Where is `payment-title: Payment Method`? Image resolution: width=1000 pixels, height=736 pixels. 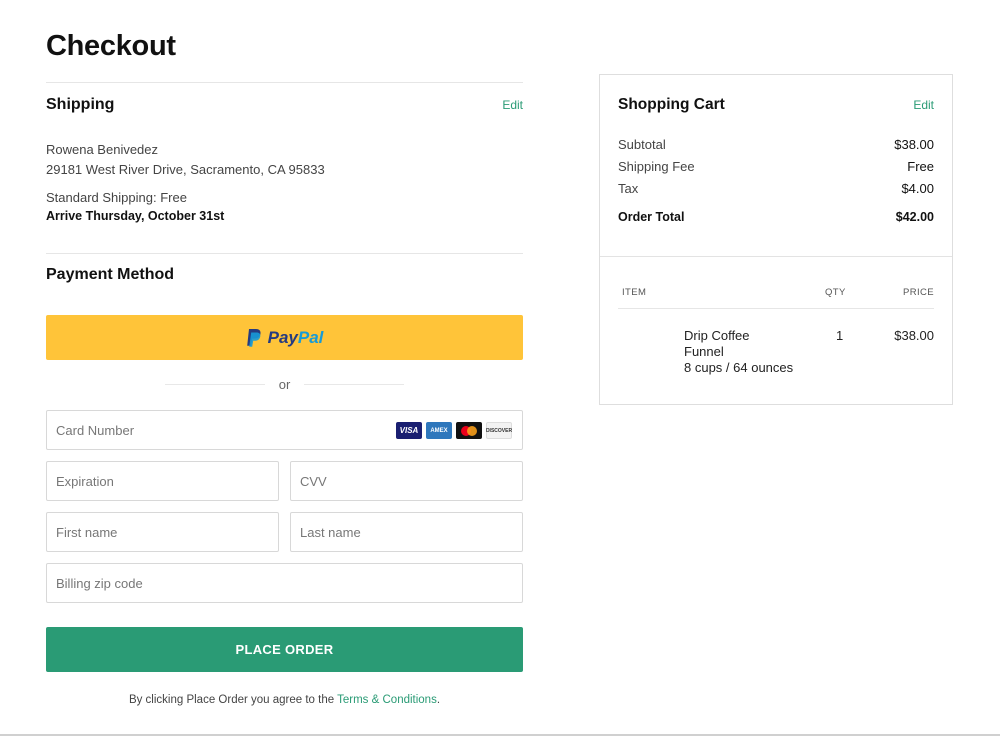 payment-title: Payment Method is located at coordinates (110, 274).